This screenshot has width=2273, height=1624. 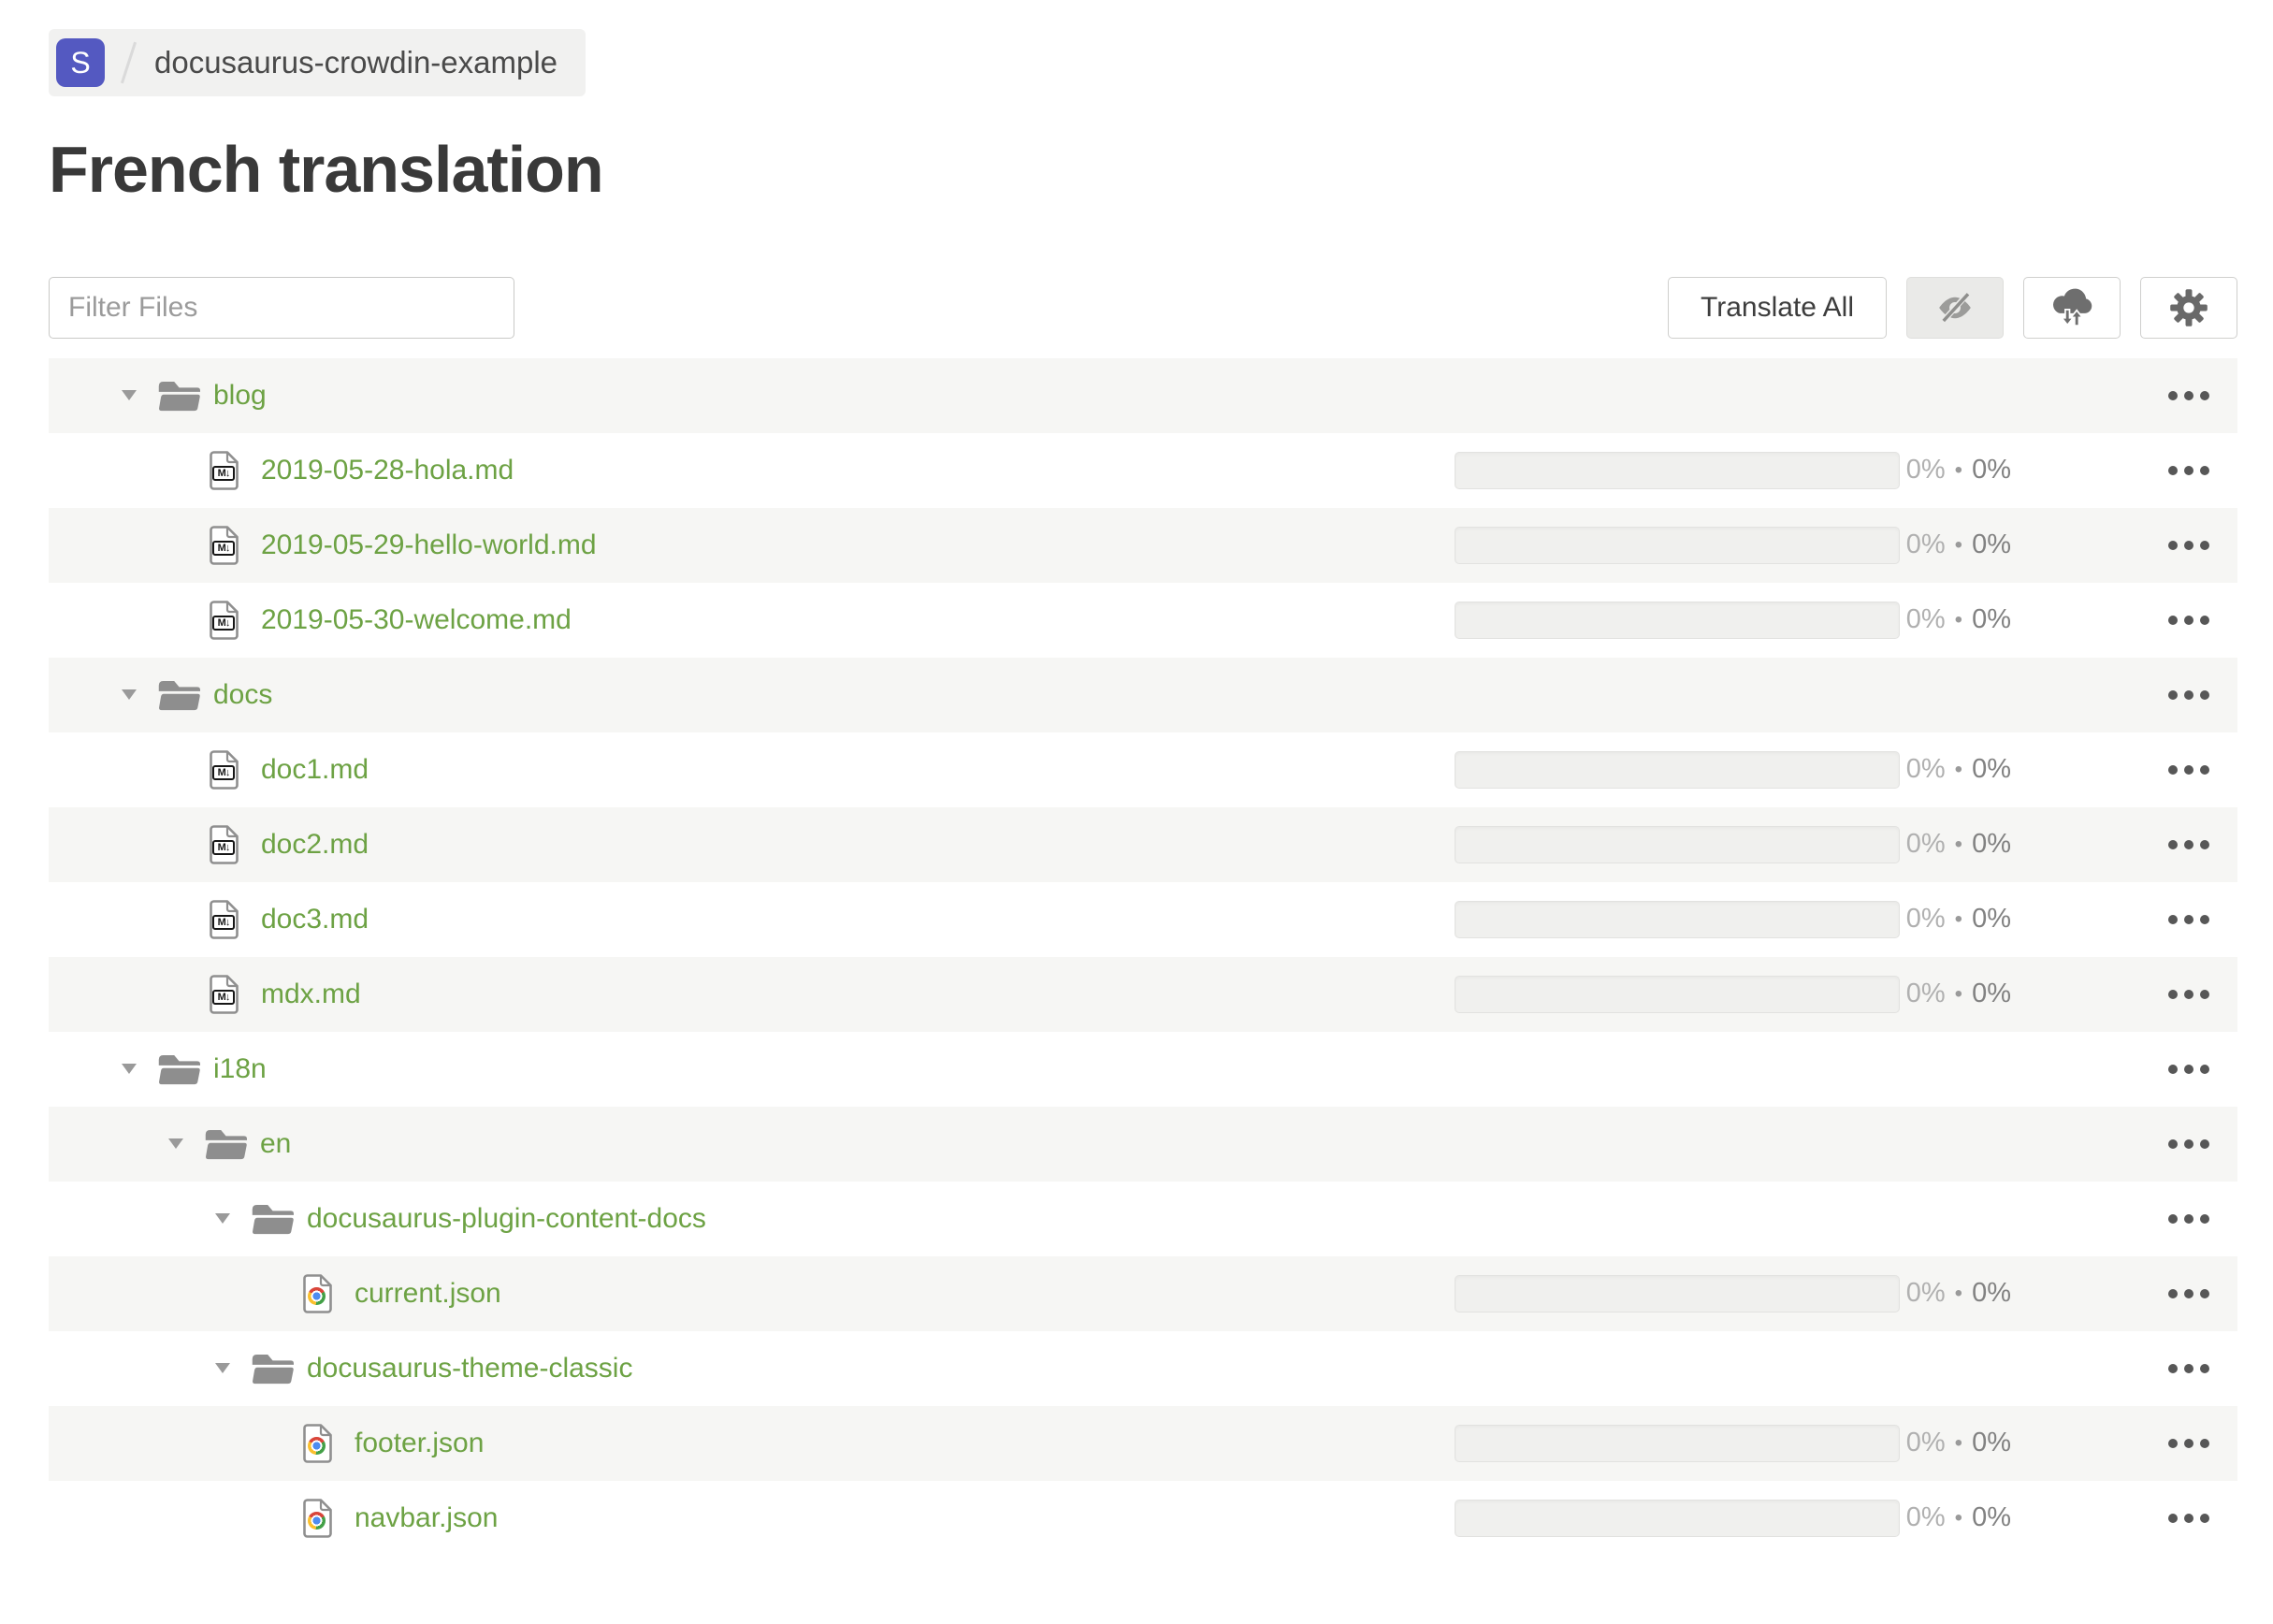 I want to click on item-name: 2019-05-29-hello-world.md, so click(x=429, y=545).